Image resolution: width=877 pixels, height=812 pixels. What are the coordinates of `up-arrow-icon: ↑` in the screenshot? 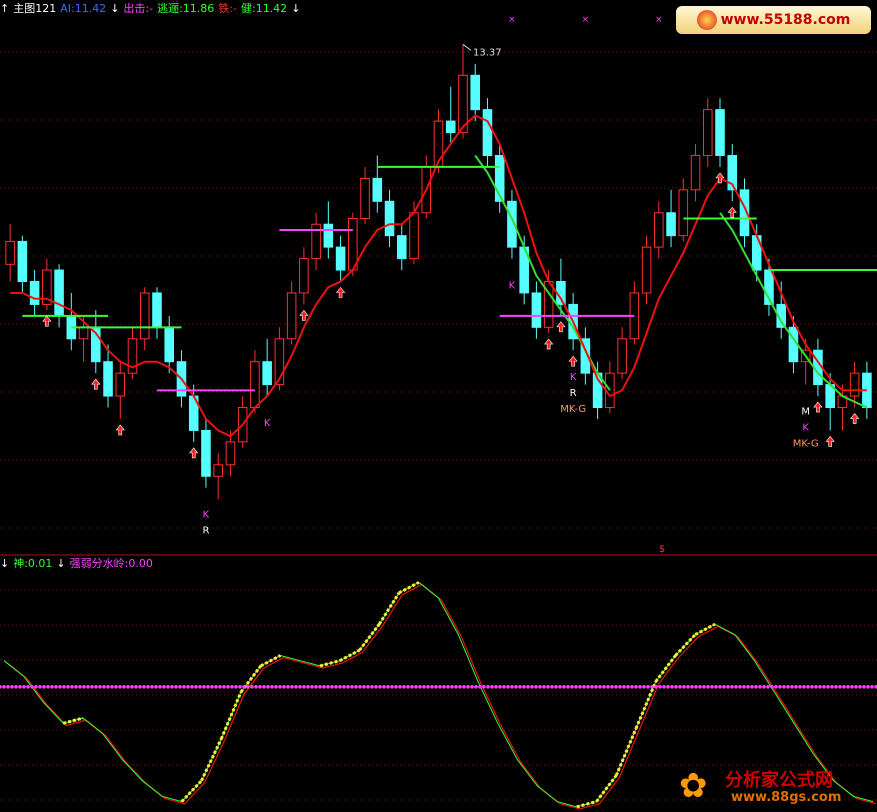 It's located at (4, 8).